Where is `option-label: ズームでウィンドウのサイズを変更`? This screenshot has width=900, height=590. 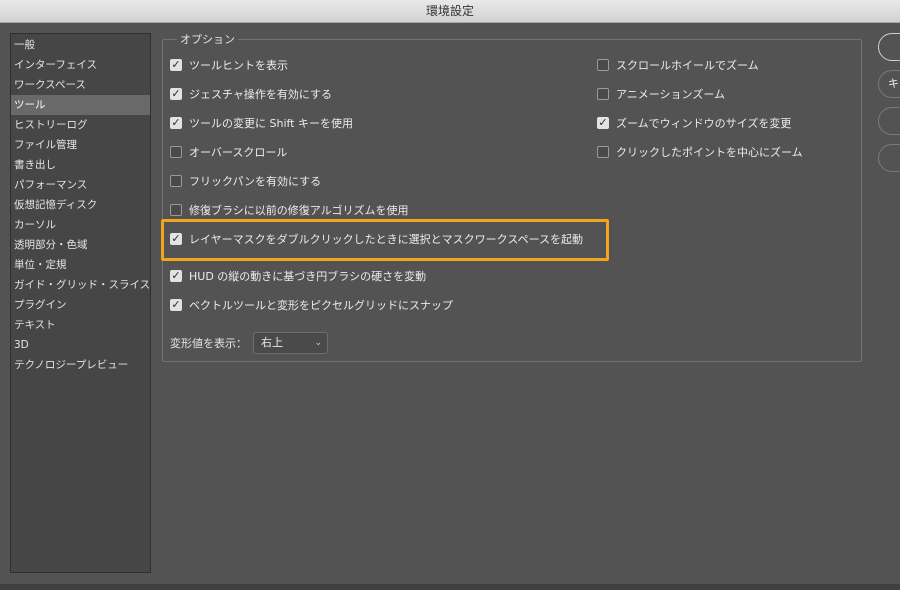 option-label: ズームでウィンドウのサイズを変更 is located at coordinates (704, 123).